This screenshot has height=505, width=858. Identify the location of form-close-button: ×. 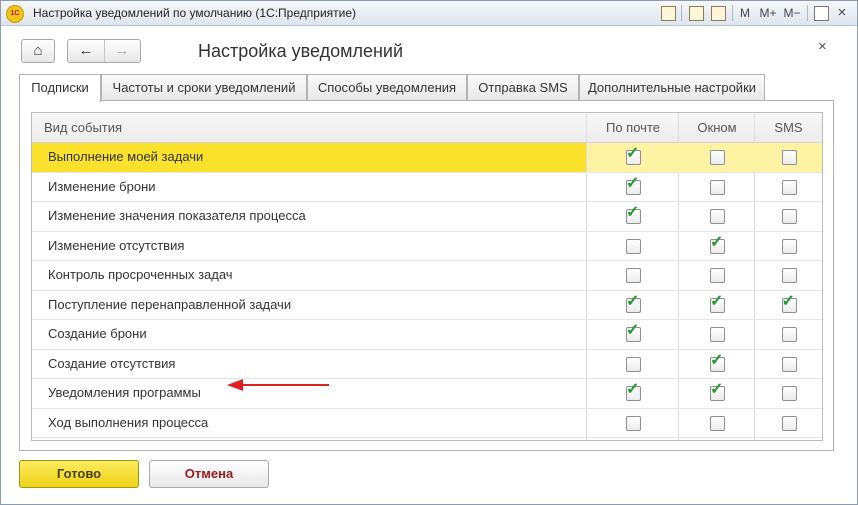
(822, 46).